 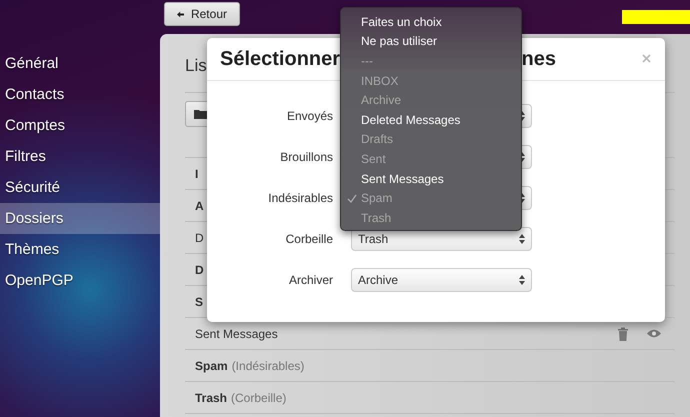 What do you see at coordinates (646, 58) in the screenshot?
I see `close-icon` at bounding box center [646, 58].